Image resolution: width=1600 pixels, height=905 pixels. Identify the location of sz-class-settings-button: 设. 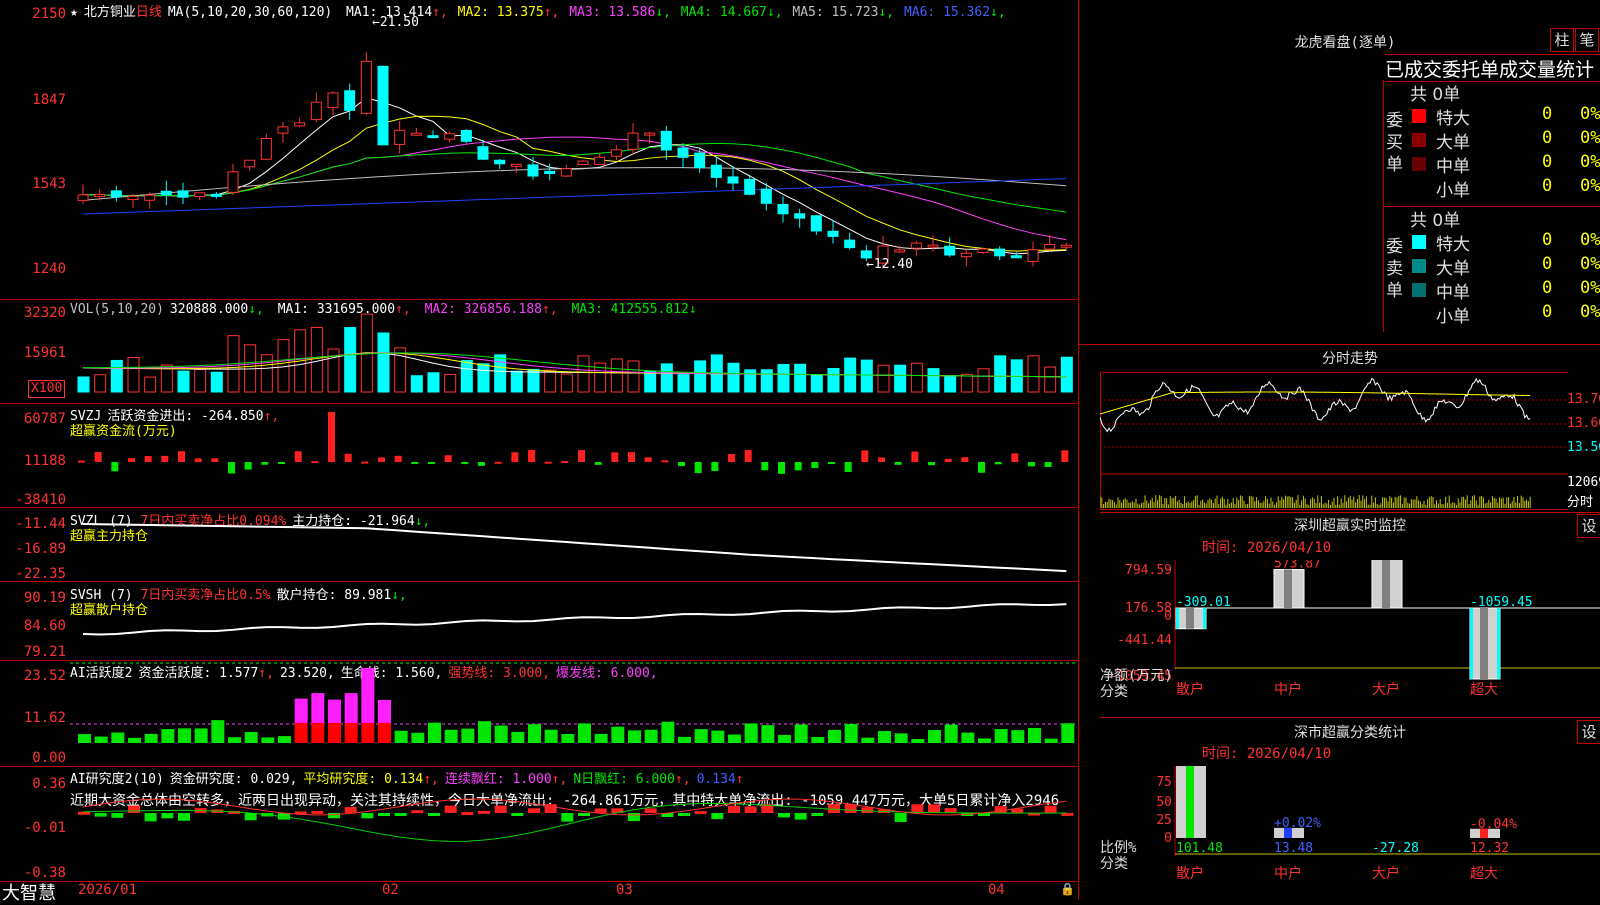
(1588, 732).